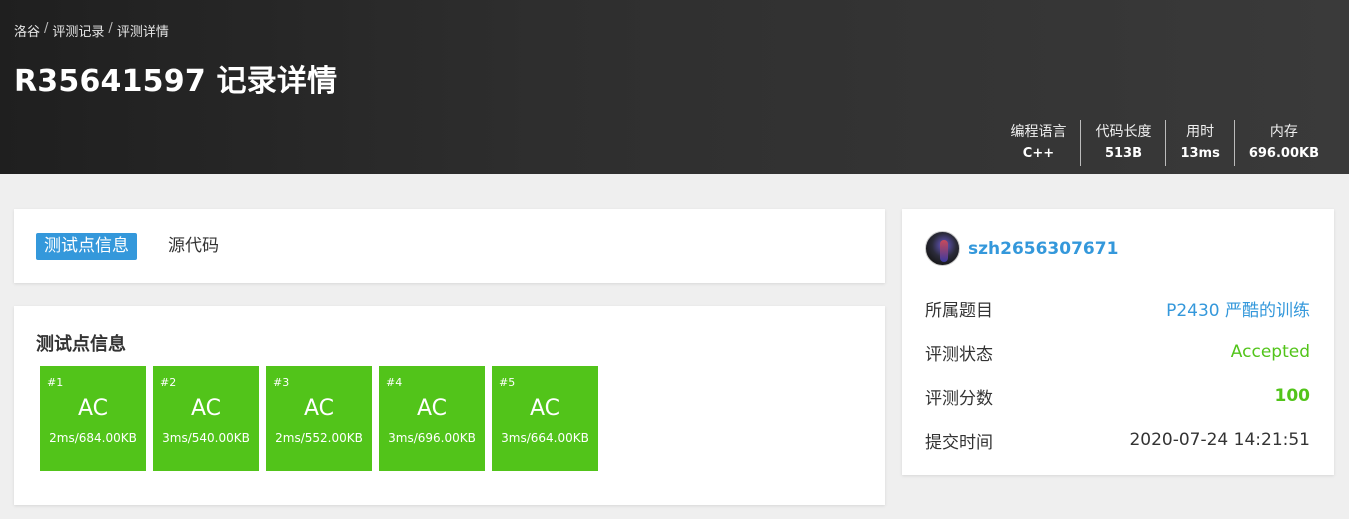 The width and height of the screenshot is (1349, 519). I want to click on avatar, so click(942, 248).